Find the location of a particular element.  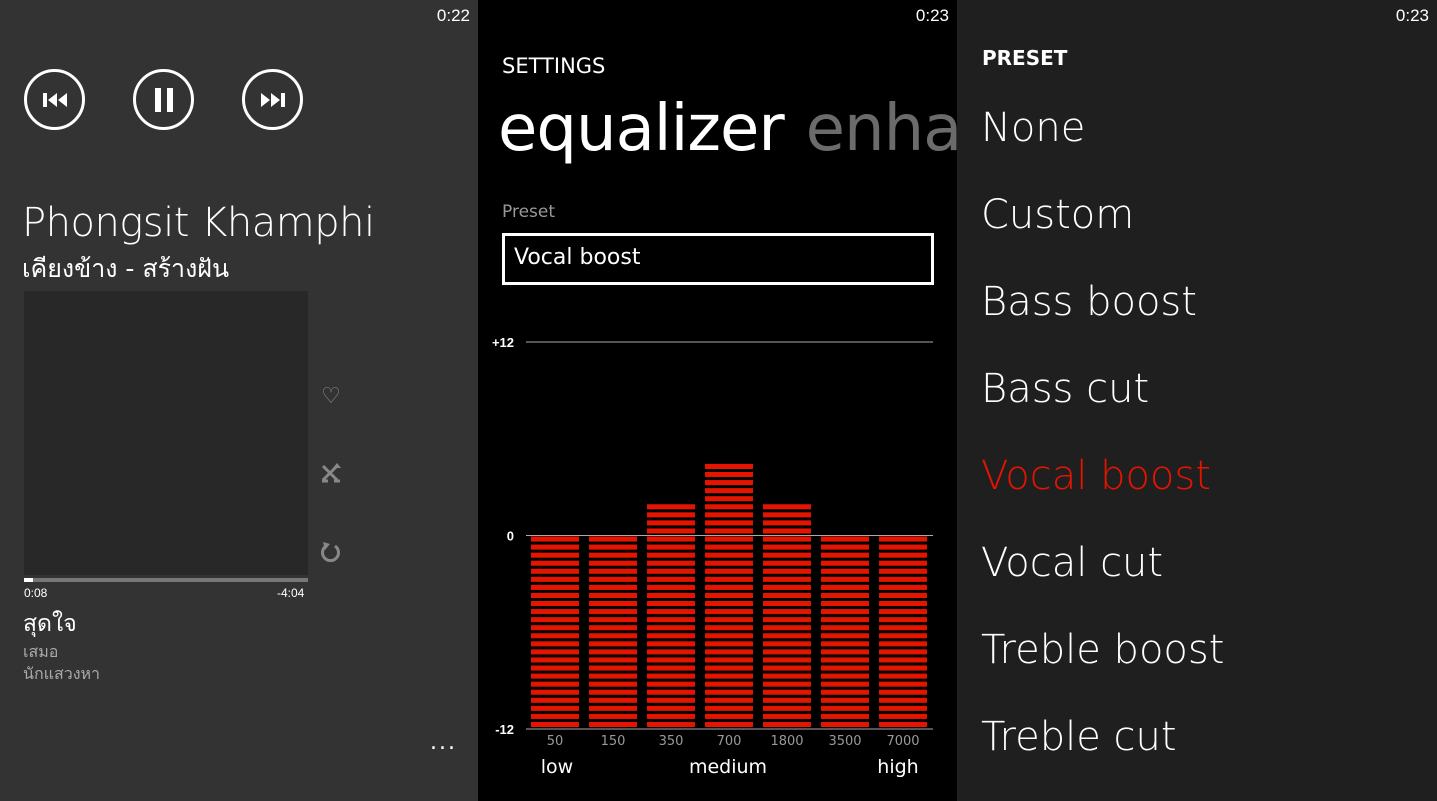

preset-option: Vocal boost is located at coordinates (1096, 476).